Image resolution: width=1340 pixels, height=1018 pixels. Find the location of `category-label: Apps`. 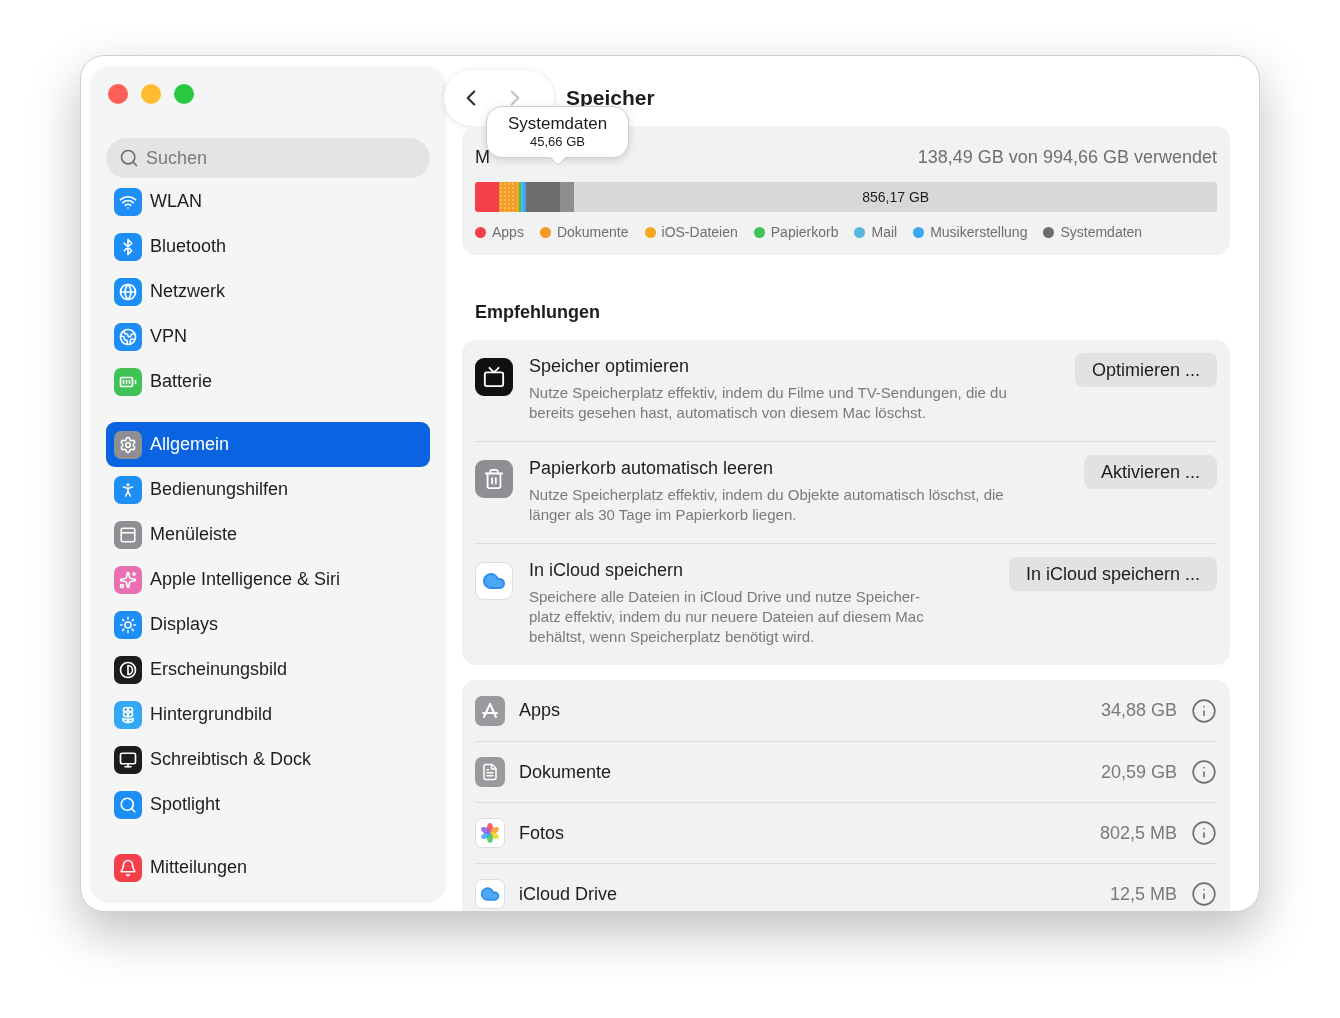

category-label: Apps is located at coordinates (540, 710).